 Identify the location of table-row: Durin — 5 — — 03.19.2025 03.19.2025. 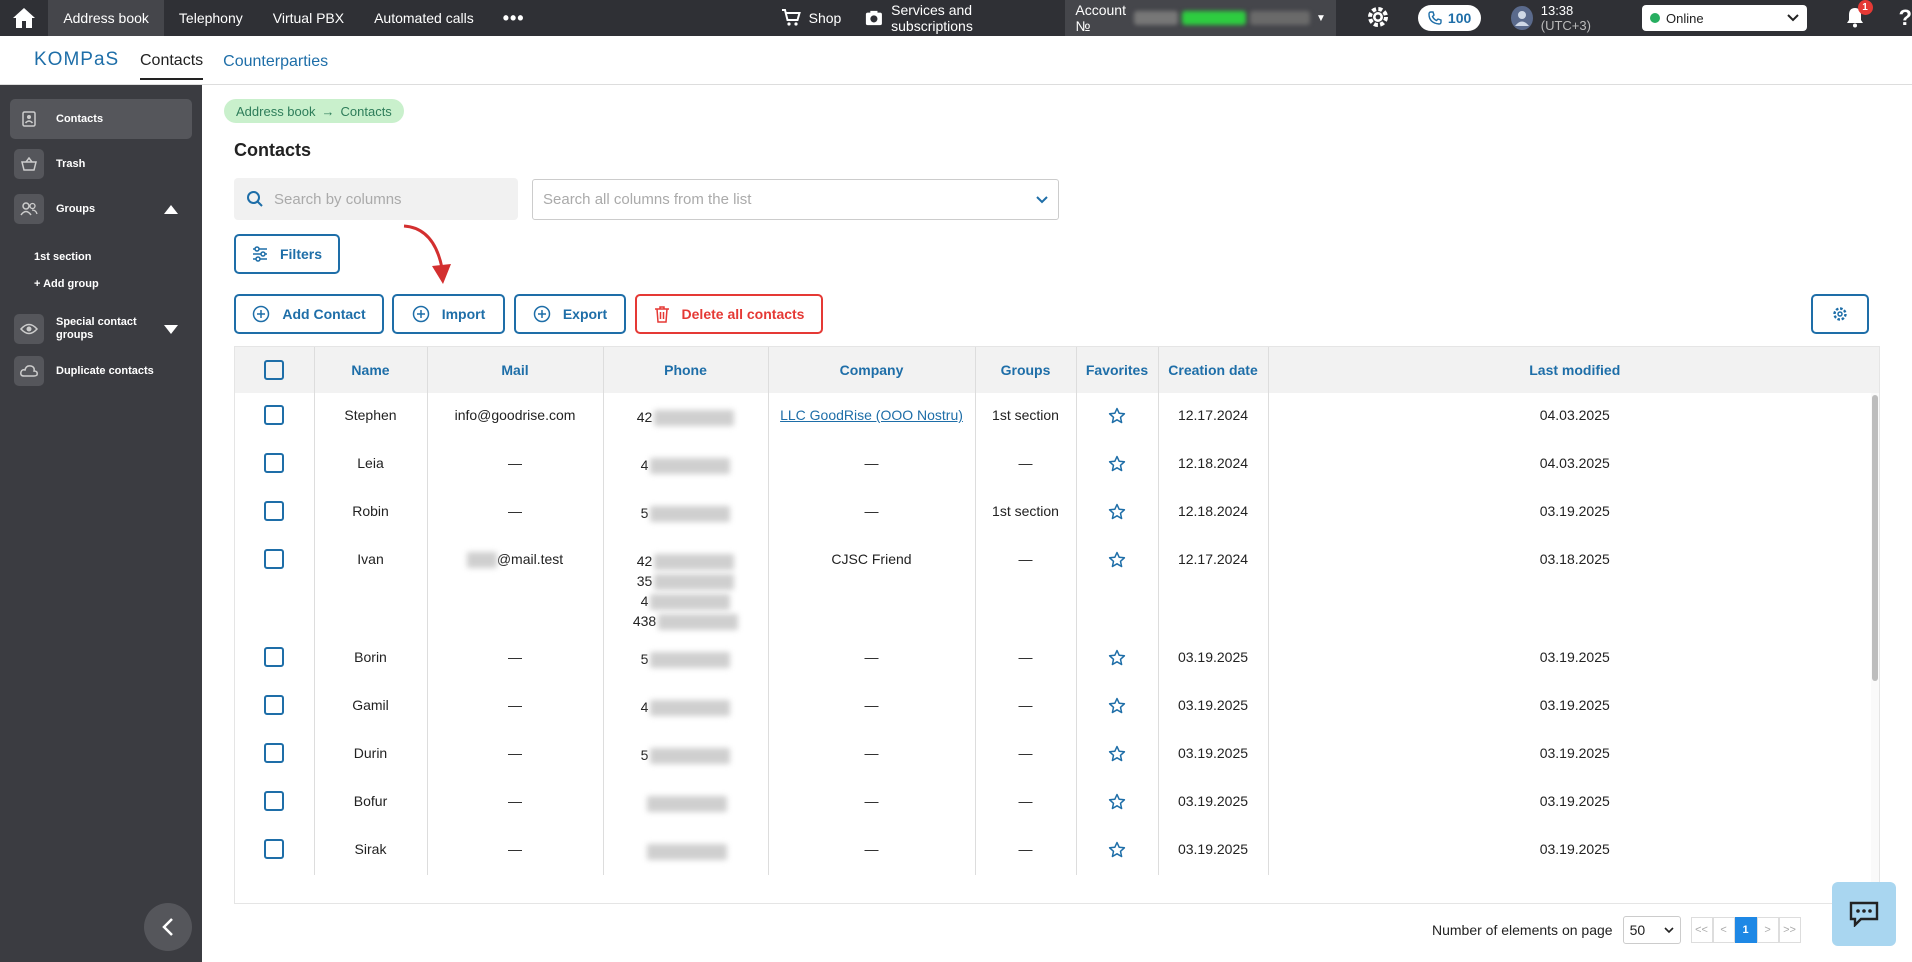
(1057, 755).